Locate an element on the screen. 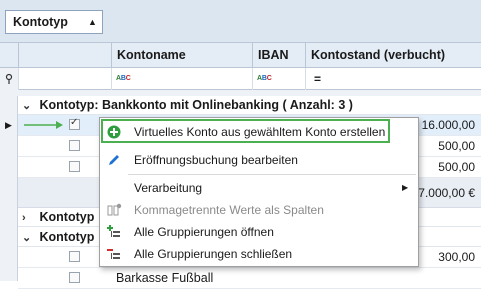 The image size is (481, 289). menu-item-processing: Verarbeitung ▶ is located at coordinates (259, 188).